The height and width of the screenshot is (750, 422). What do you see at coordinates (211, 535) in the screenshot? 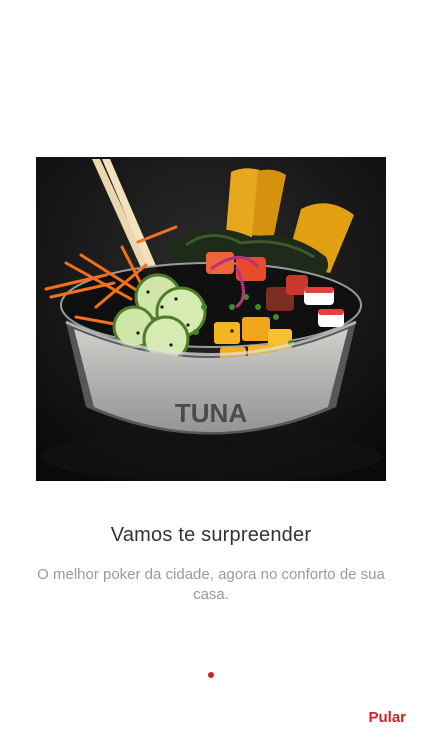
I see `onboarding-title: Vamos te surpreender` at bounding box center [211, 535].